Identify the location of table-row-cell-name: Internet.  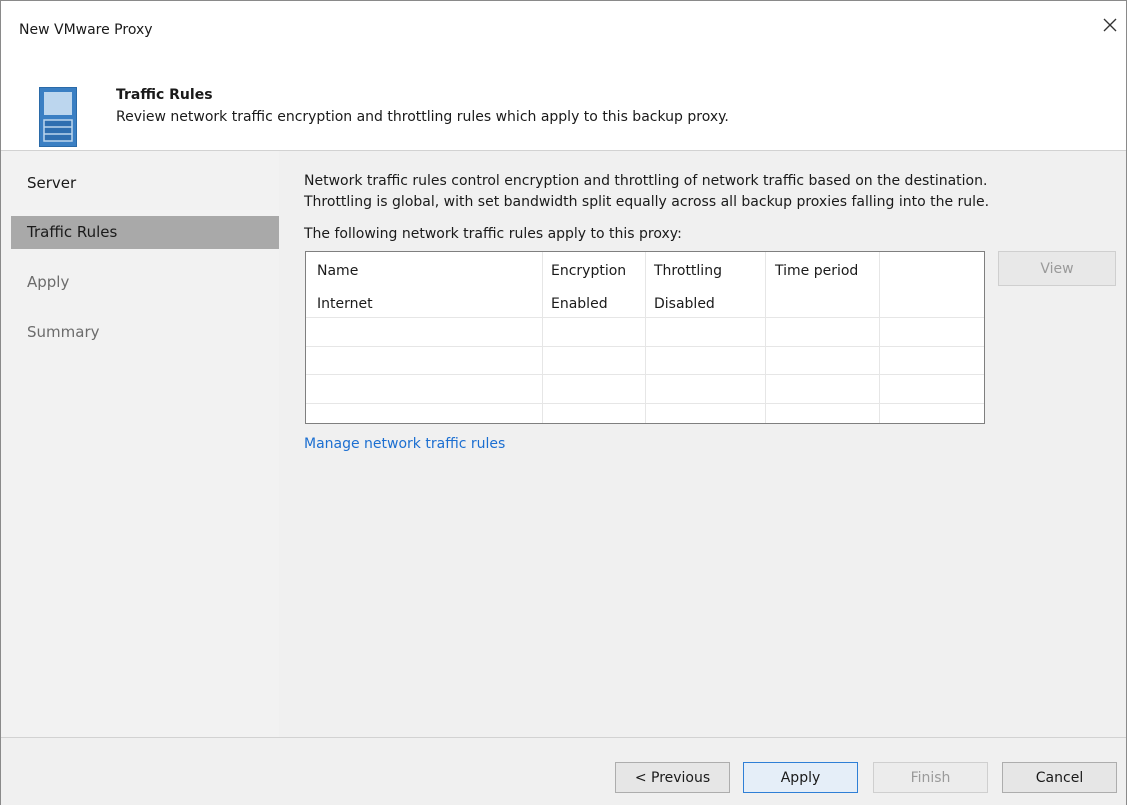
(345, 304).